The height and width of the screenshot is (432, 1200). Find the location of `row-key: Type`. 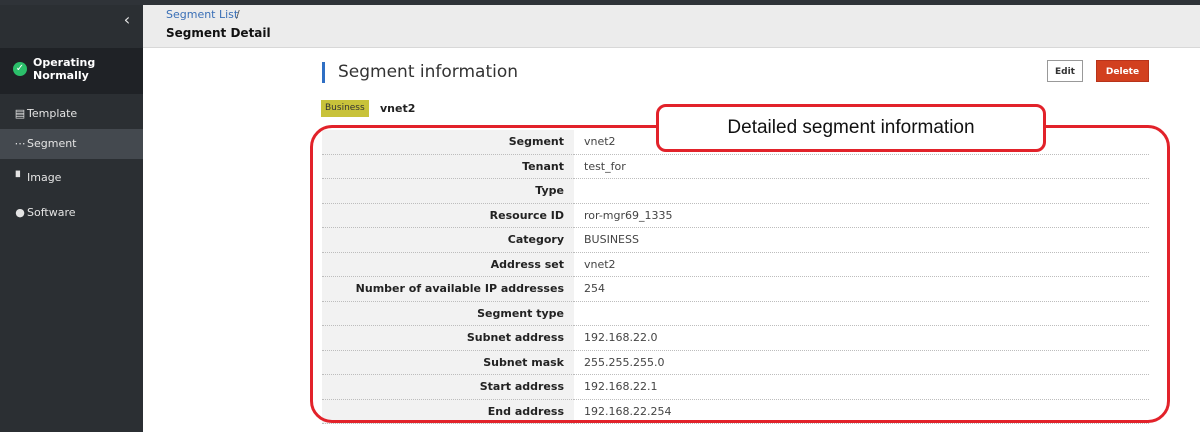

row-key: Type is located at coordinates (448, 191).